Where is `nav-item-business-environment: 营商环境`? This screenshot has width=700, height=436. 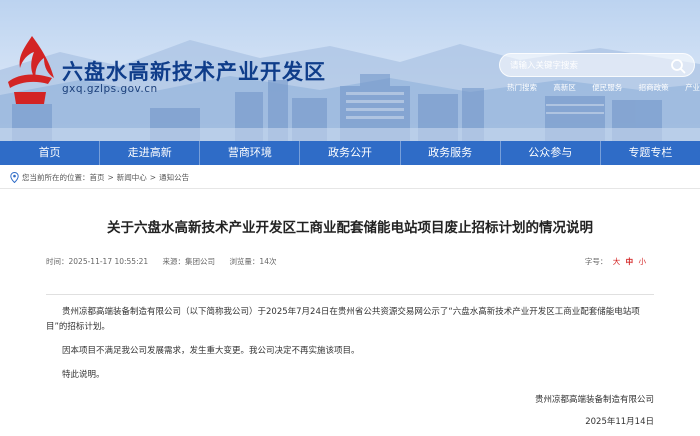 nav-item-business-environment: 营商环境 is located at coordinates (250, 153).